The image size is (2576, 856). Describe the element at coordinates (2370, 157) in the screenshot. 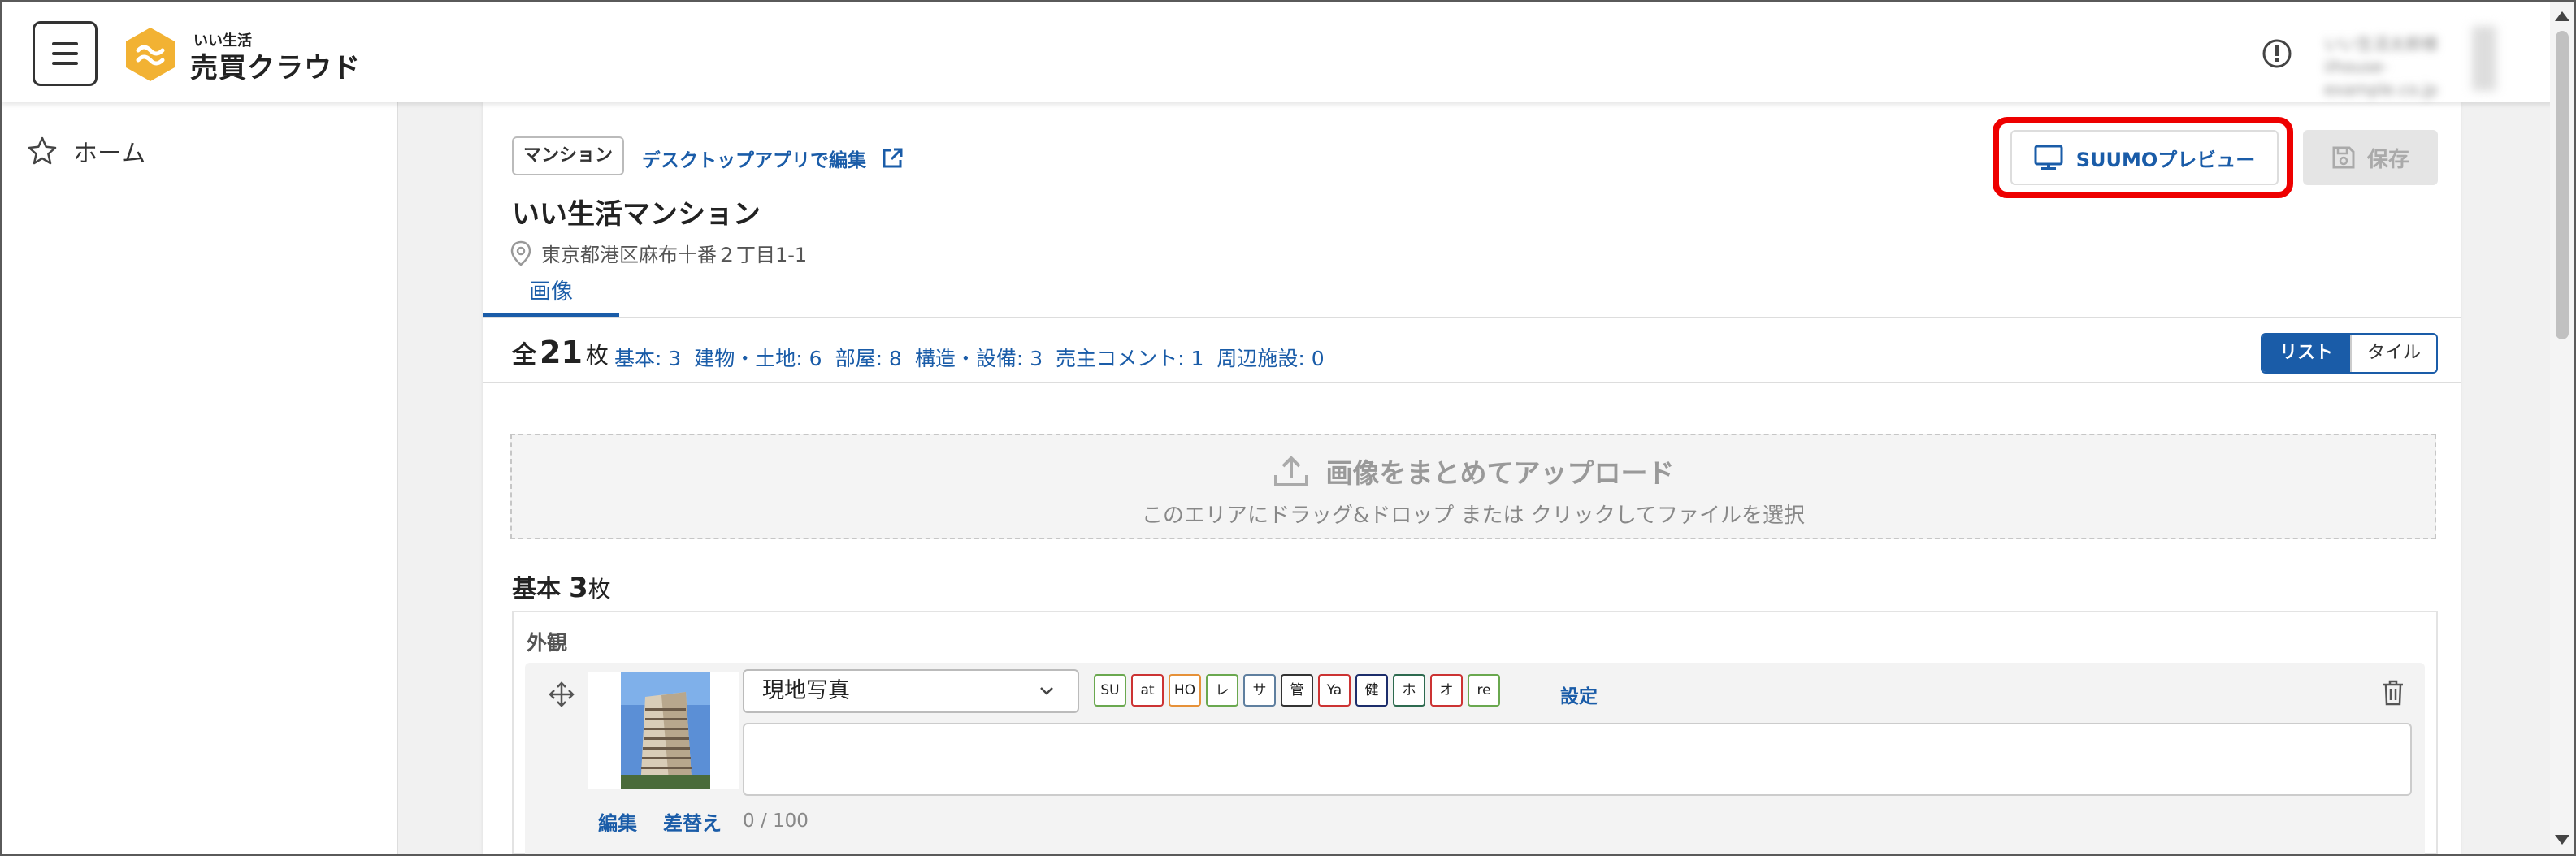

I see `save-button: 保存` at that location.